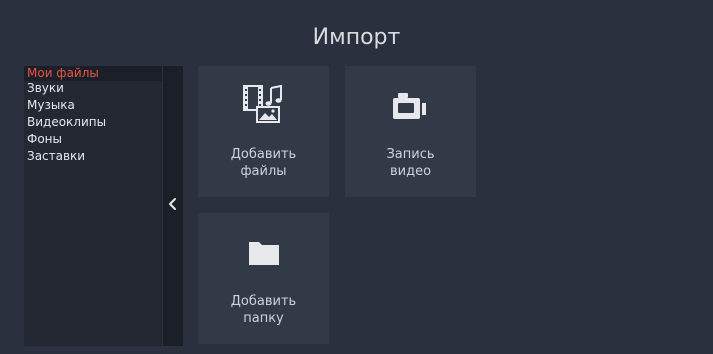 This screenshot has width=713, height=354. I want to click on page-title: Импорт, so click(356, 37).